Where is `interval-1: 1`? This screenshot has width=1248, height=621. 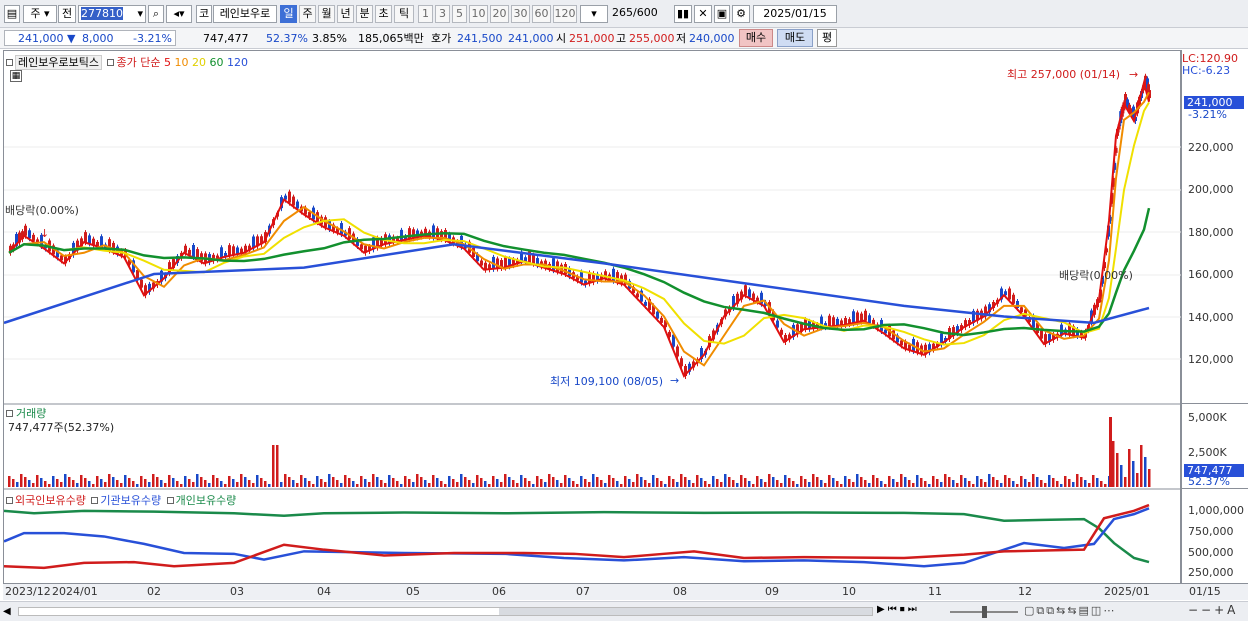
interval-1: 1 is located at coordinates (425, 14).